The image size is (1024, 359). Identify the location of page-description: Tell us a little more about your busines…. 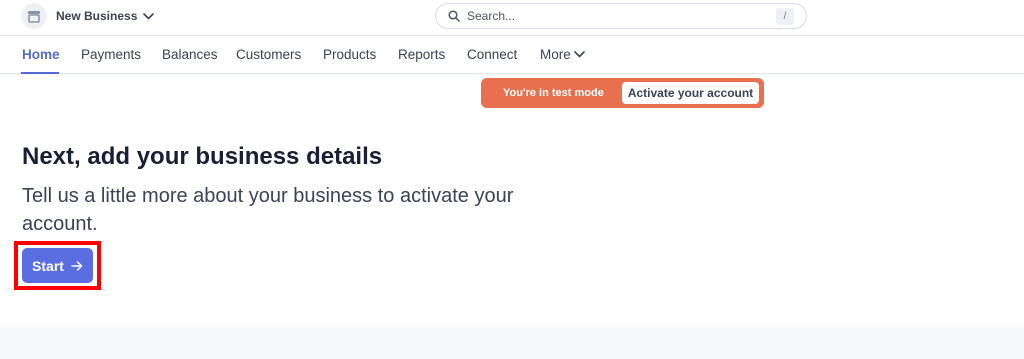
(268, 210).